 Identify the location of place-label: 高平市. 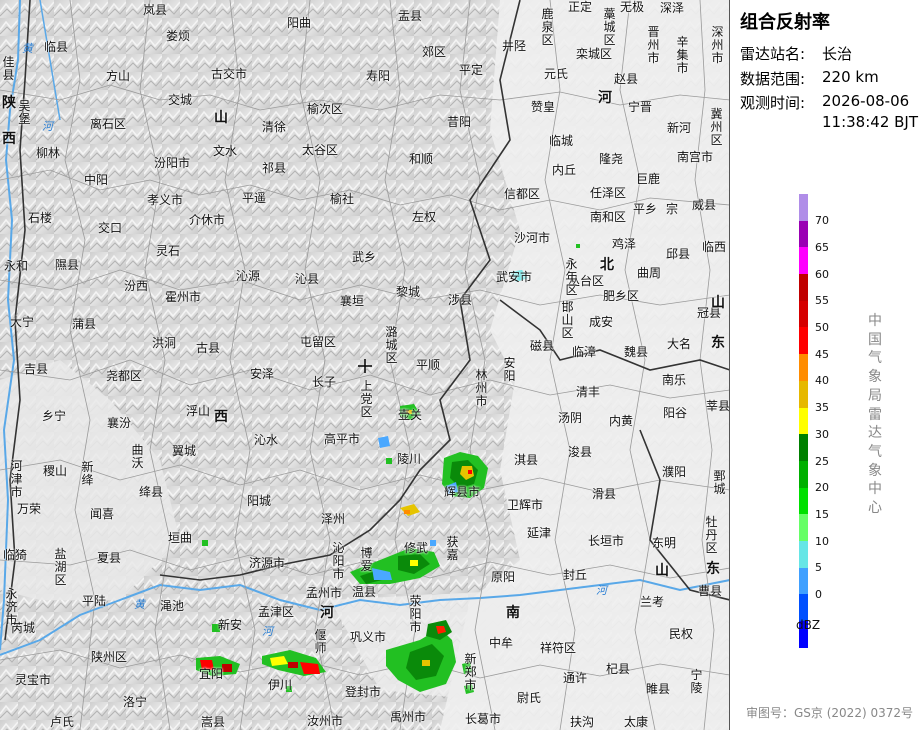
(342, 439).